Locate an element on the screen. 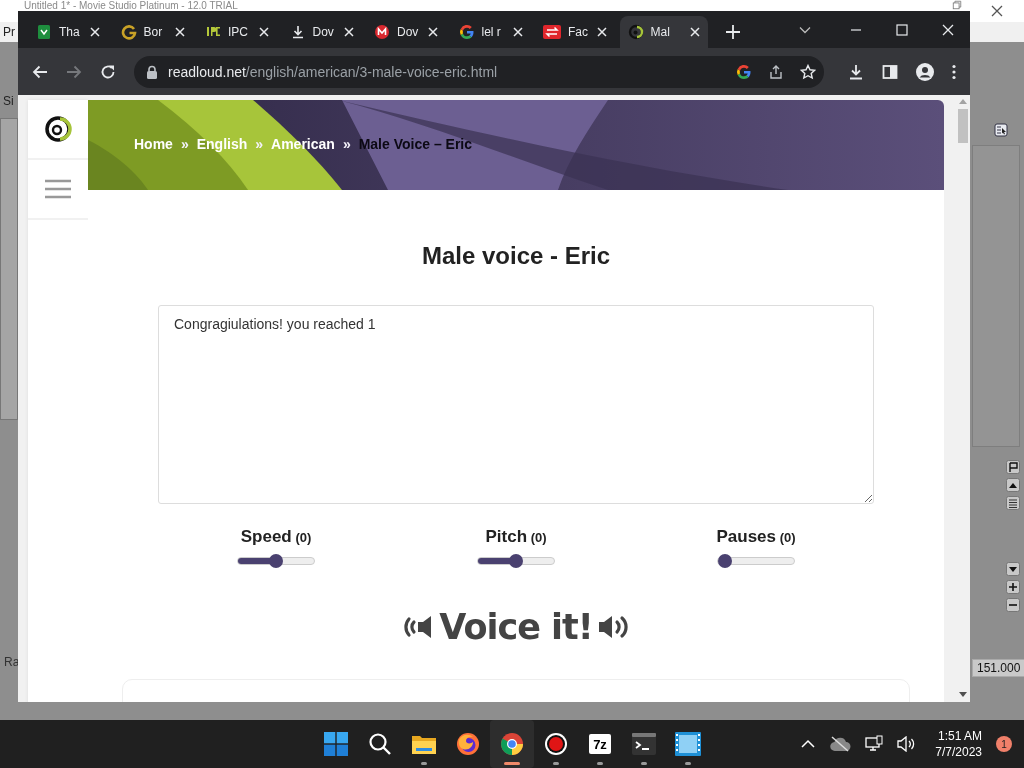 The height and width of the screenshot is (768, 1024). star-icon is located at coordinates (808, 71).